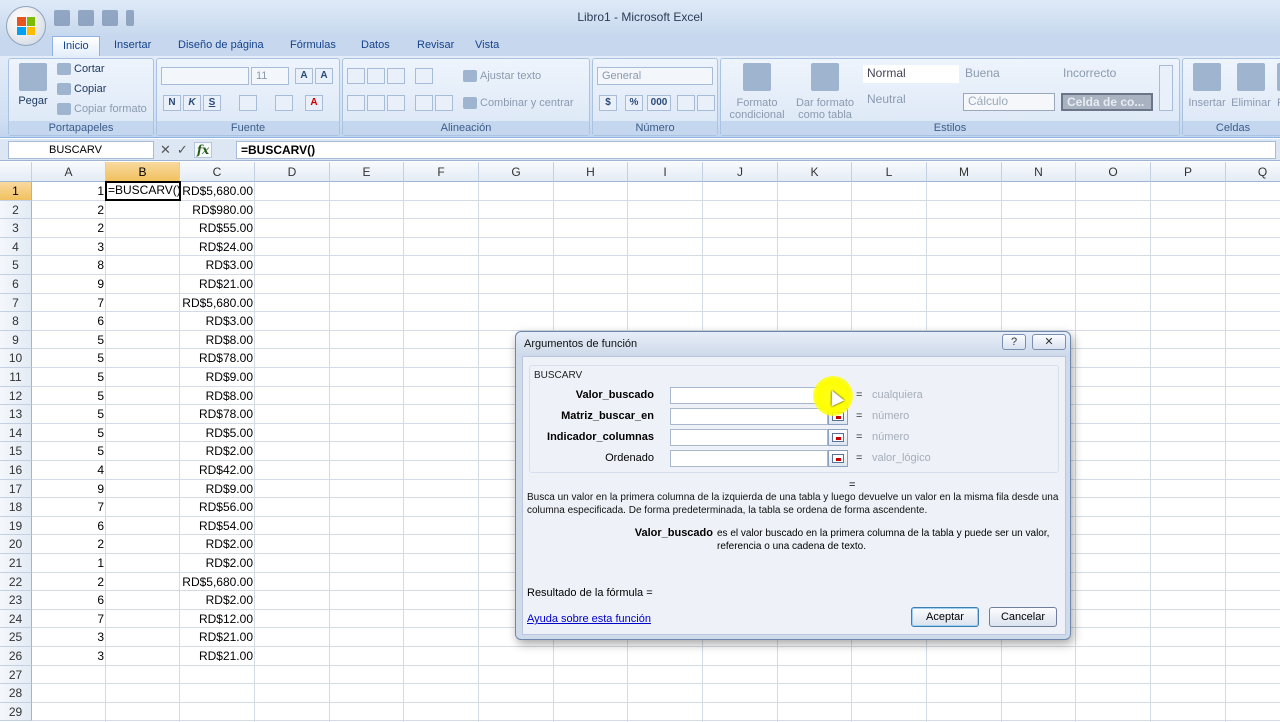 This screenshot has height=722, width=1280. I want to click on tab-vista: Vista, so click(487, 46).